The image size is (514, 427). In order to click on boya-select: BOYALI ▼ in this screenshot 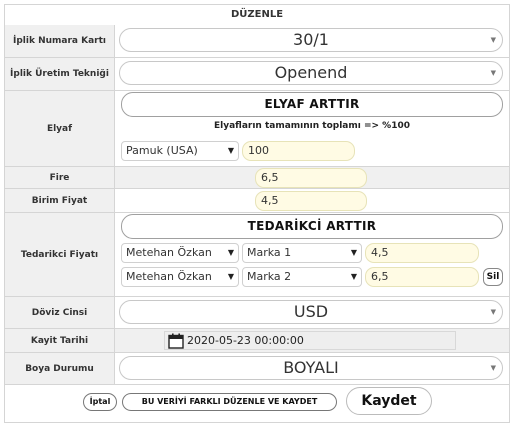, I will do `click(311, 368)`.